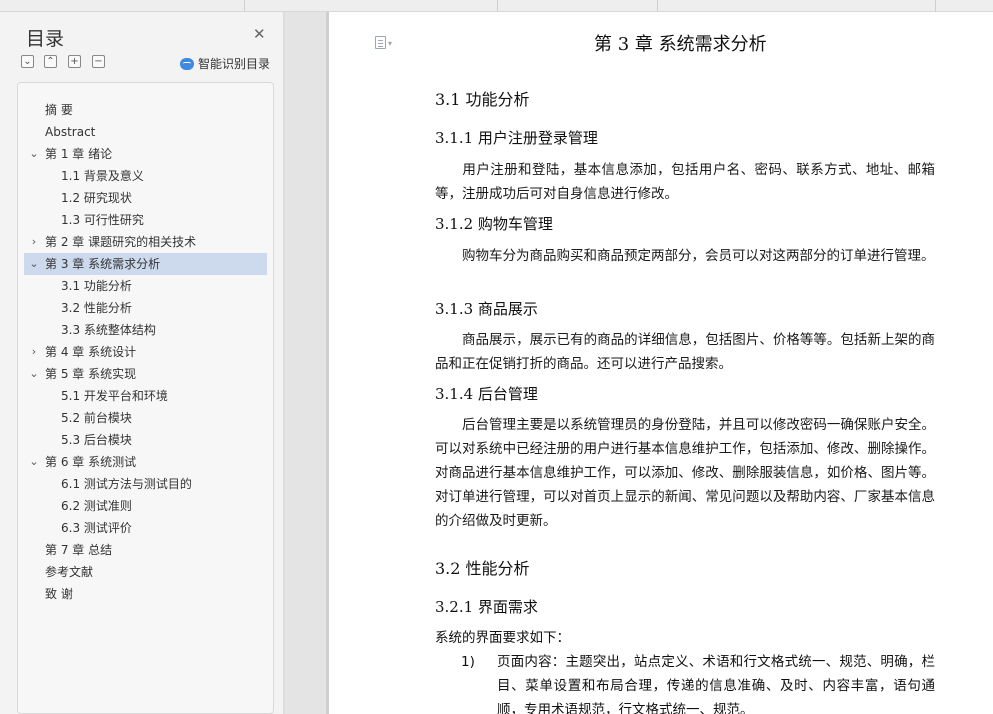 The width and height of the screenshot is (993, 714). What do you see at coordinates (486, 309) in the screenshot?
I see `heading-3-1-3: 3.1.3 商品展示` at bounding box center [486, 309].